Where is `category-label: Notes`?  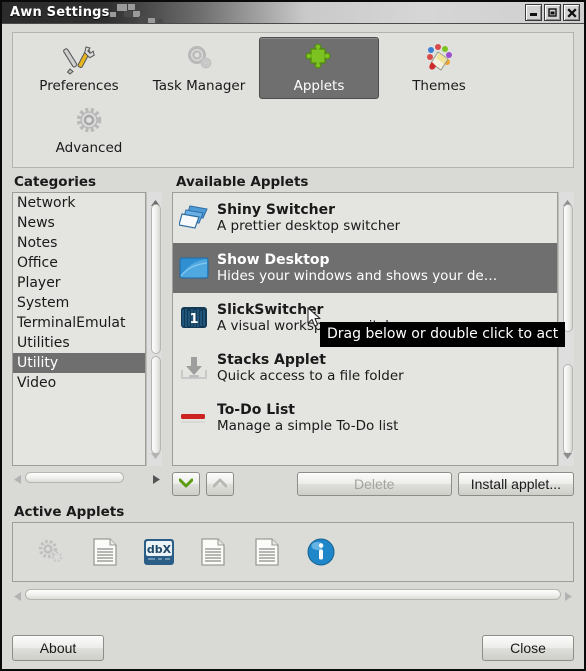
category-label: Notes is located at coordinates (37, 243).